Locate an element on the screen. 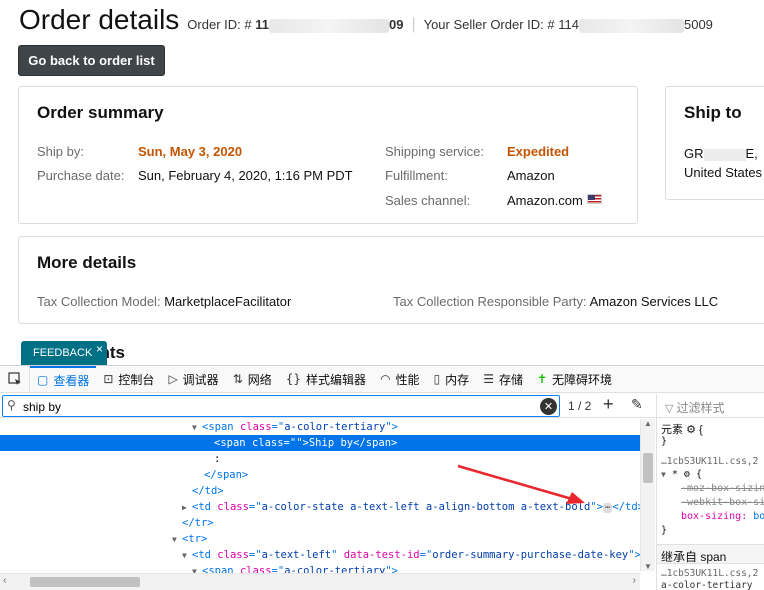 This screenshot has height=590, width=764. css-property: box-sizing: bo is located at coordinates (722, 516).